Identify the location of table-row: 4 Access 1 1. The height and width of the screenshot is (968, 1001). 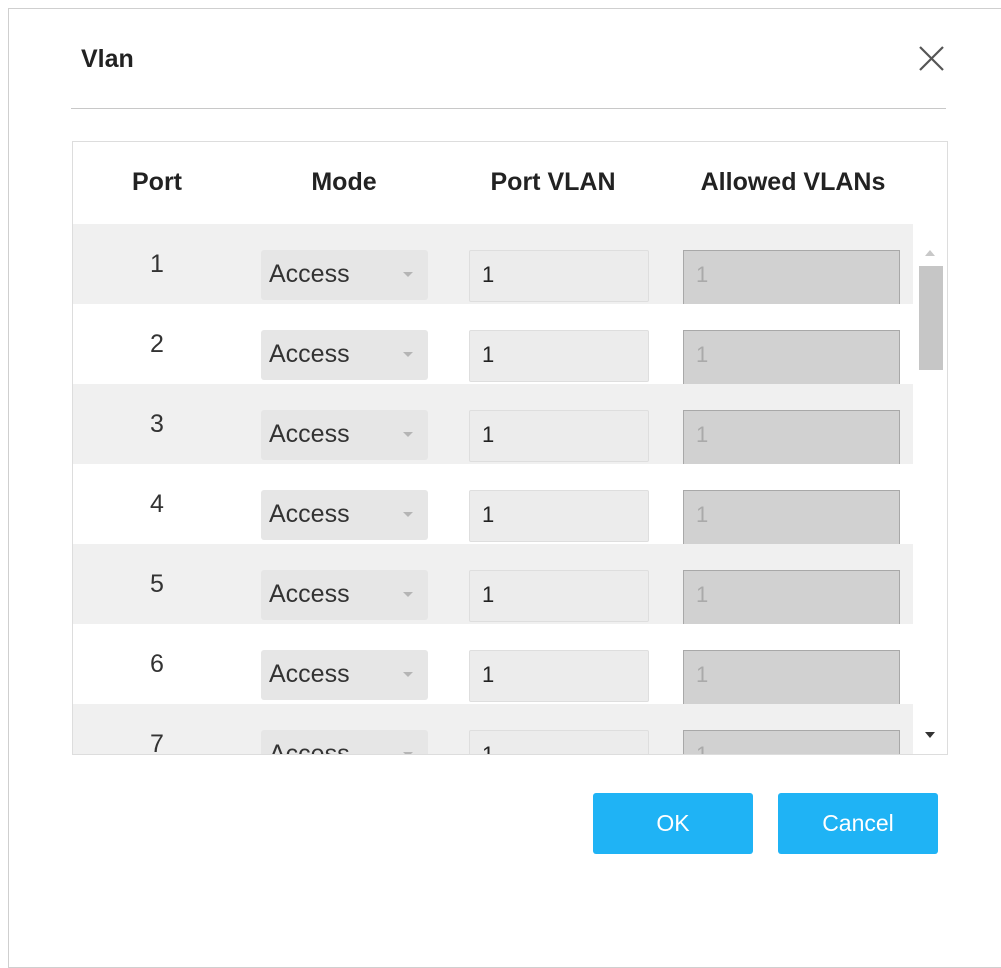
(493, 504).